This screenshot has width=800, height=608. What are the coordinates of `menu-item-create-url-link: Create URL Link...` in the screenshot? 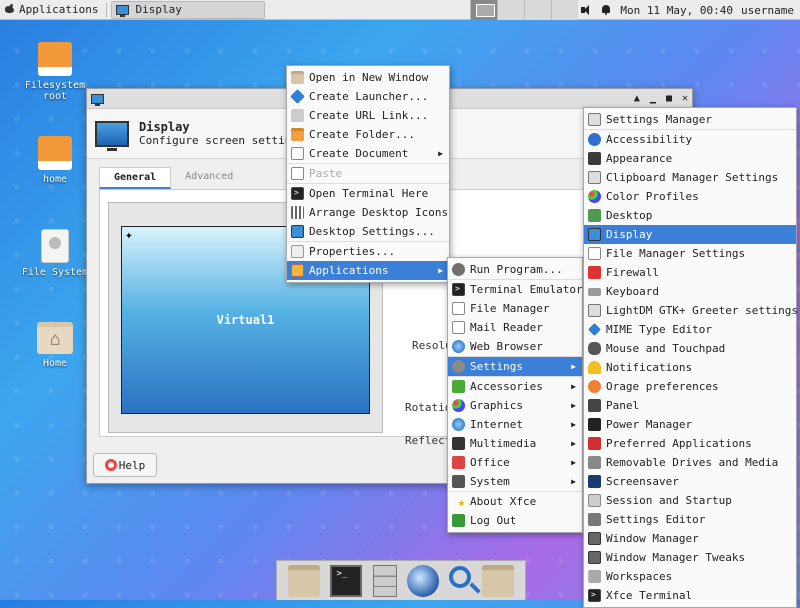 It's located at (368, 115).